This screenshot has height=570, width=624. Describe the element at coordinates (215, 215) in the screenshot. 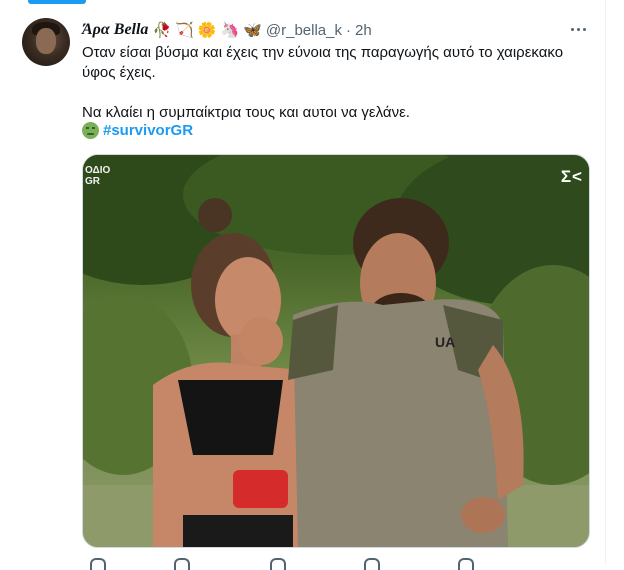

I see `woman-hair-bun` at that location.